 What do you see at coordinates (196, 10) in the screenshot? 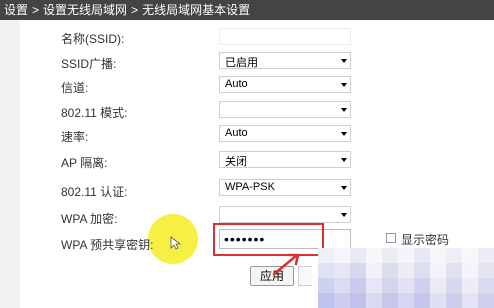
I see `breadcrumb-item-wlan-basic: 无线局域网基本设置` at bounding box center [196, 10].